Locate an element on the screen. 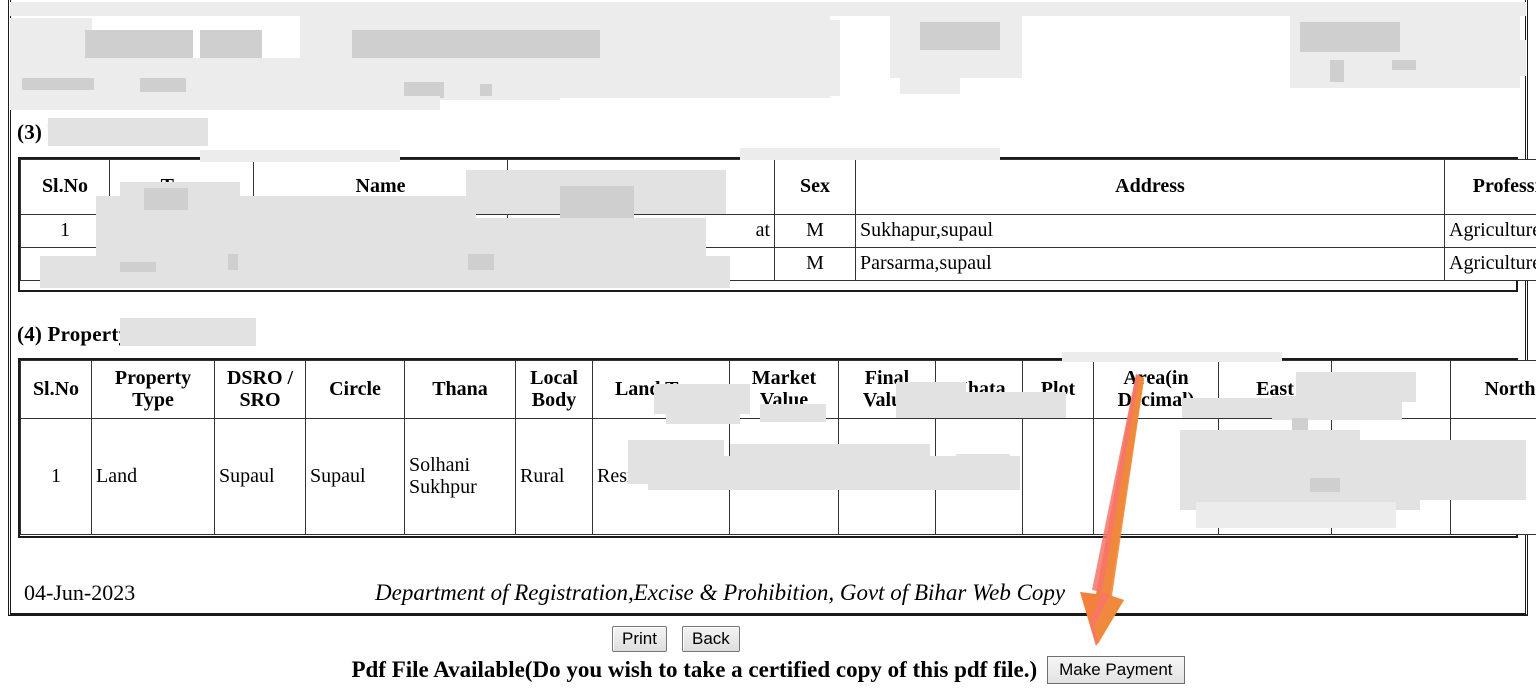 The width and height of the screenshot is (1536, 698). property-header-dsro-sro: DSRO / SRO is located at coordinates (260, 389).